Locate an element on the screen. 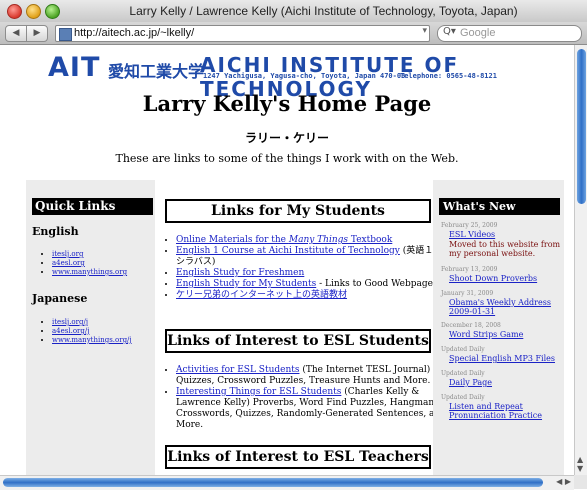 This screenshot has width=587, height=490. esl-teachers-section-heading: Links of Interest to ESL Teachers is located at coordinates (298, 457).